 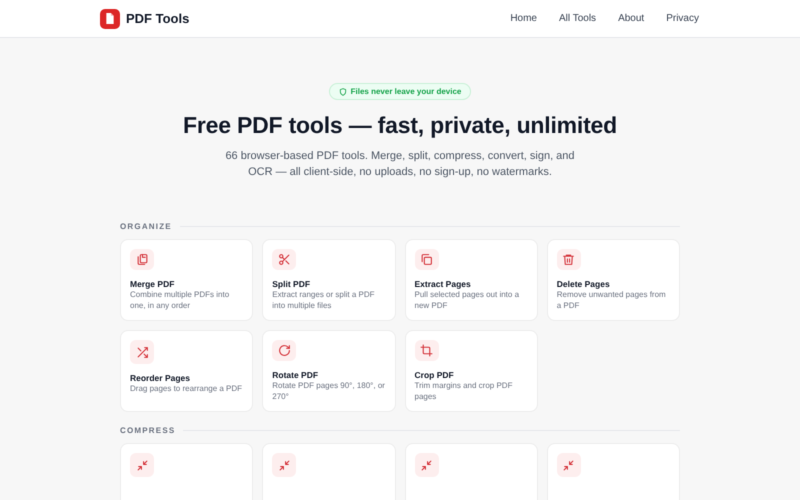 I want to click on logo-icon, so click(x=110, y=18).